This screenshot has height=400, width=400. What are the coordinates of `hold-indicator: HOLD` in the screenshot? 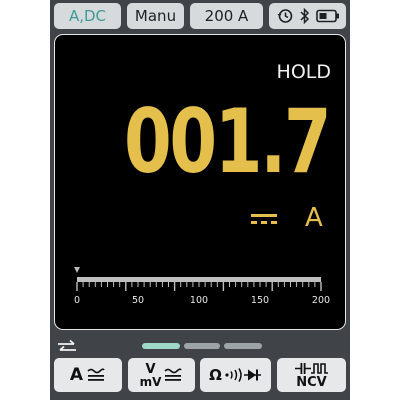 It's located at (304, 72).